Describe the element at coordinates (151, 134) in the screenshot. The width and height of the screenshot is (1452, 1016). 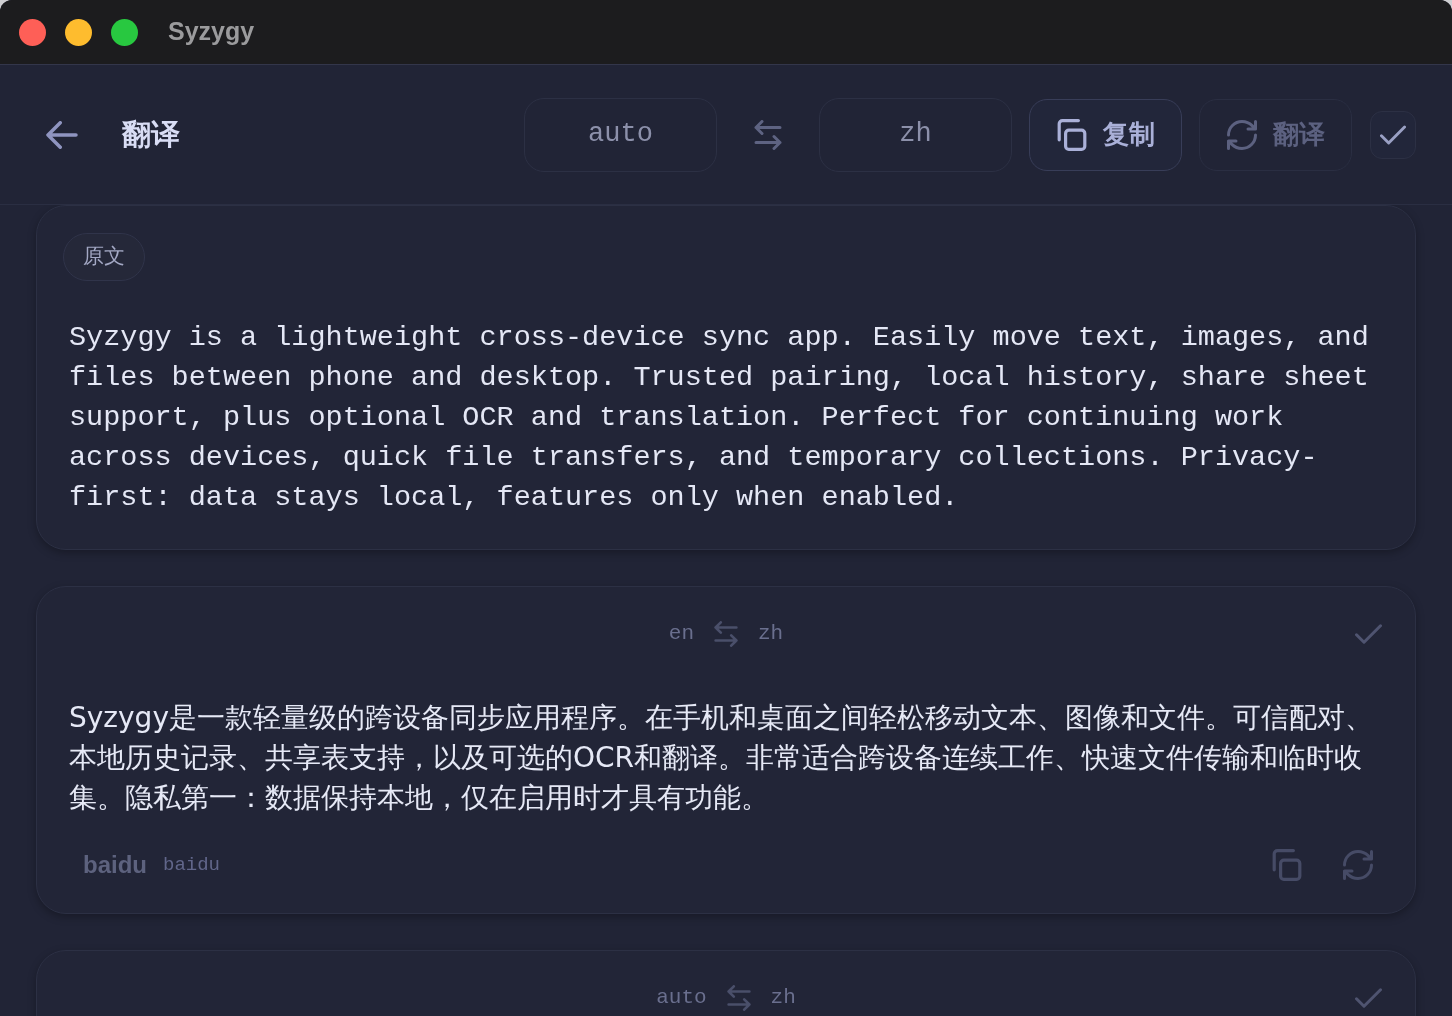
I see `page-title: 翻译` at that location.